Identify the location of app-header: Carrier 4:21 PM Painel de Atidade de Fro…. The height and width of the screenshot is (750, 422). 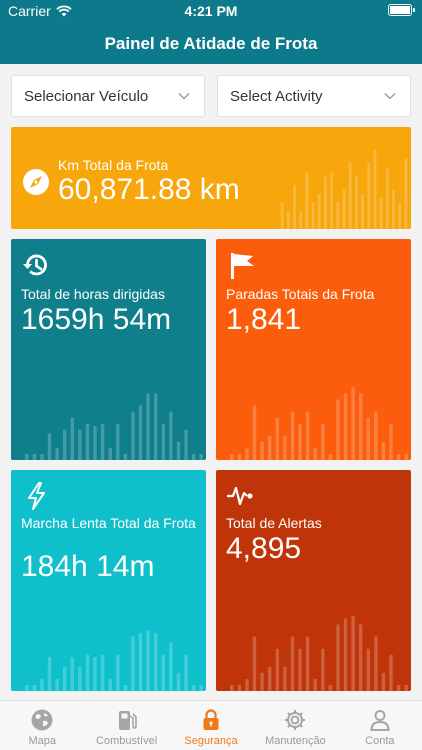
(211, 32).